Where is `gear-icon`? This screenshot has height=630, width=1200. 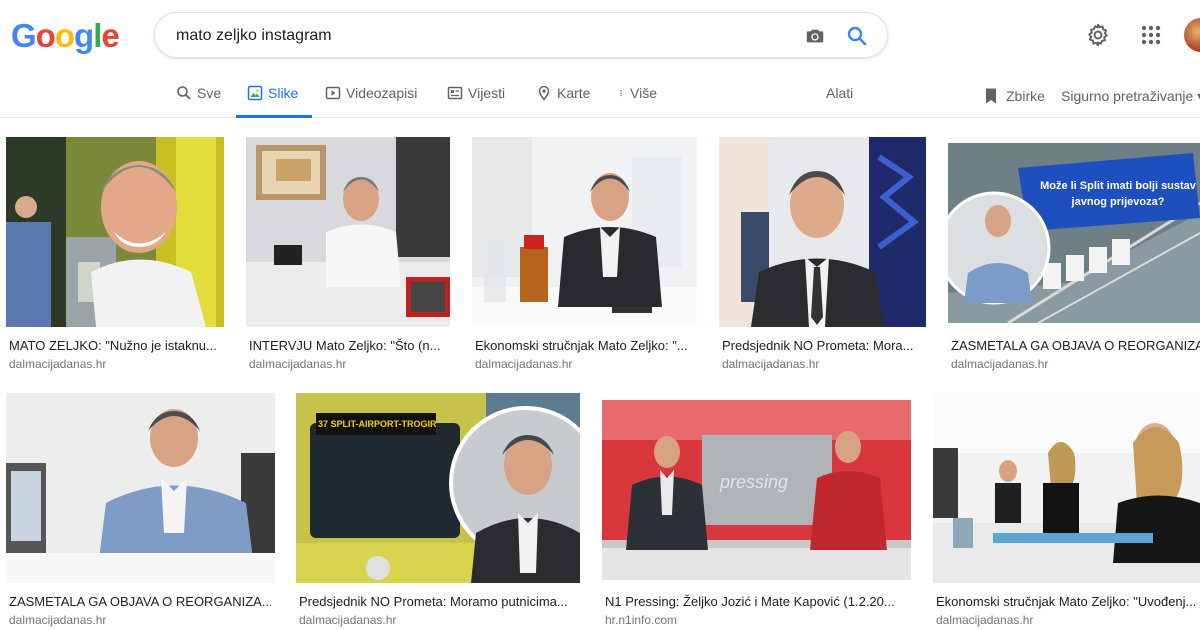 gear-icon is located at coordinates (1098, 35).